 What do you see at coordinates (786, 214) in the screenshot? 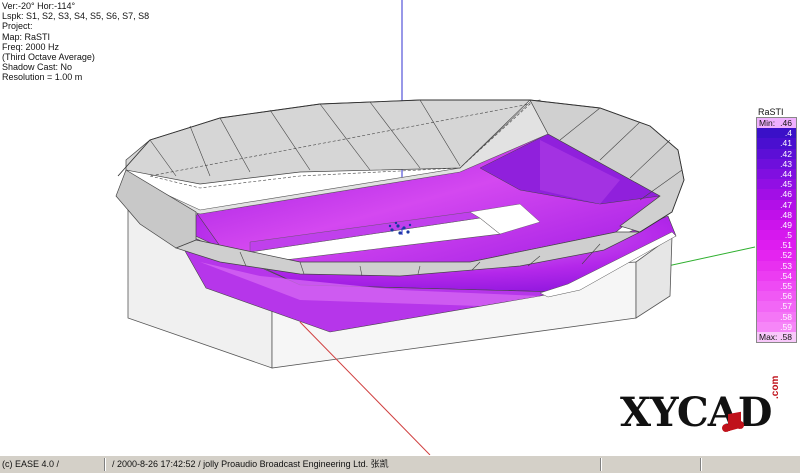
I see `legend-row-value: .48` at bounding box center [786, 214].